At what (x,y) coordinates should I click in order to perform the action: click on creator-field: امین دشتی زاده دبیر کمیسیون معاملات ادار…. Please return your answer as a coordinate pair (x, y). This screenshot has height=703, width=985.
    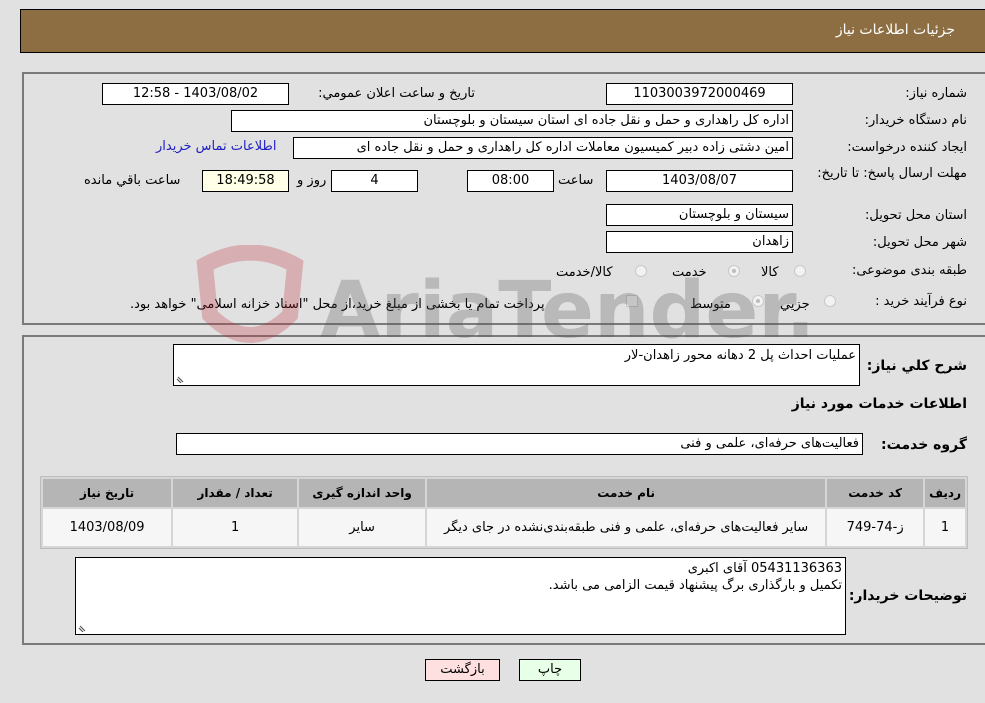
    Looking at the image, I should click on (543, 148).